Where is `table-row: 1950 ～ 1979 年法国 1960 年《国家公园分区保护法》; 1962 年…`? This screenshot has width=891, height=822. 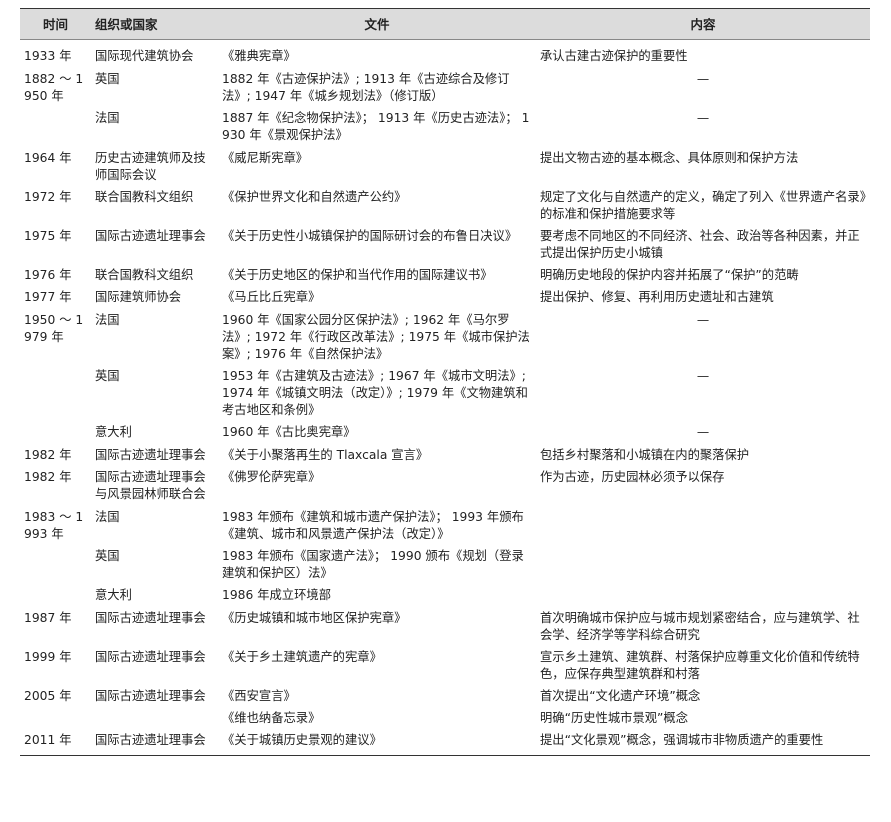
table-row: 1950 ～ 1979 年法国 1960 年《国家公园分区保护法》; 1962 年… is located at coordinates (445, 336).